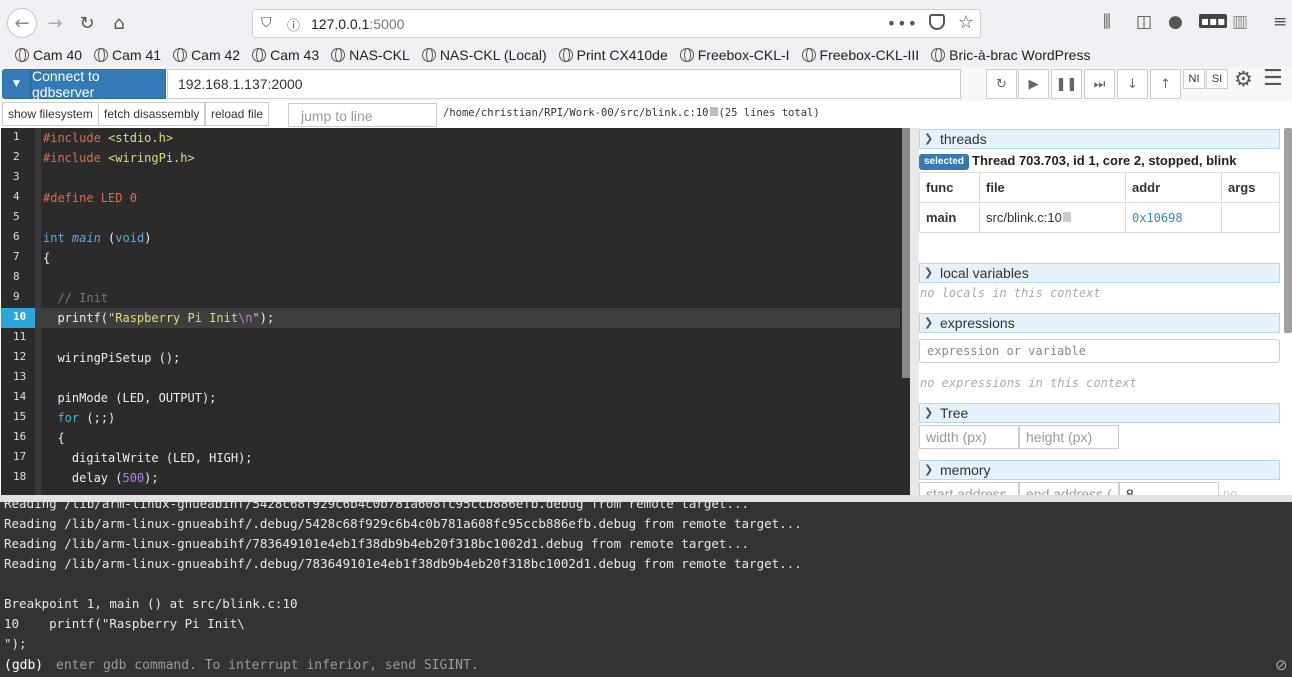 This screenshot has width=1292, height=677. Describe the element at coordinates (450, 438) in the screenshot. I see `code-line: 16 {` at that location.